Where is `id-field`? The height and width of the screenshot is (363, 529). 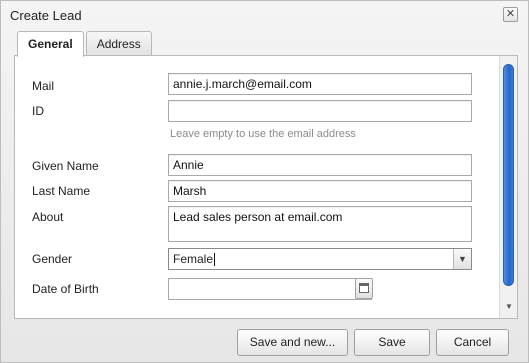
id-field is located at coordinates (320, 111).